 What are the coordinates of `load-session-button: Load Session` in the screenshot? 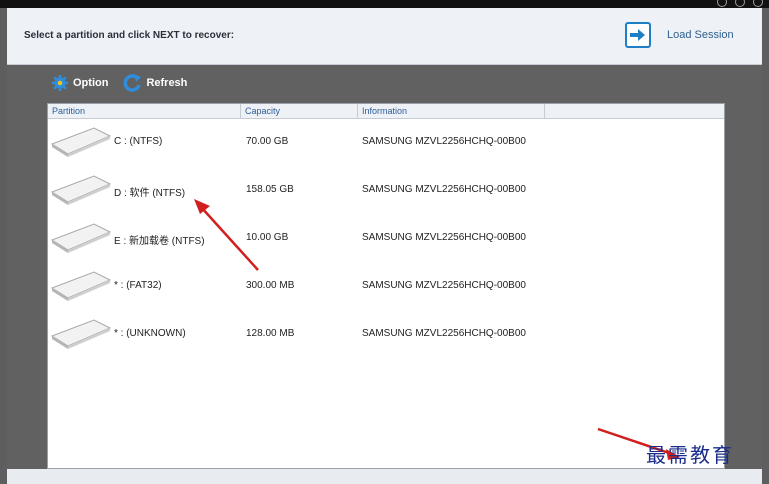 It's located at (679, 35).